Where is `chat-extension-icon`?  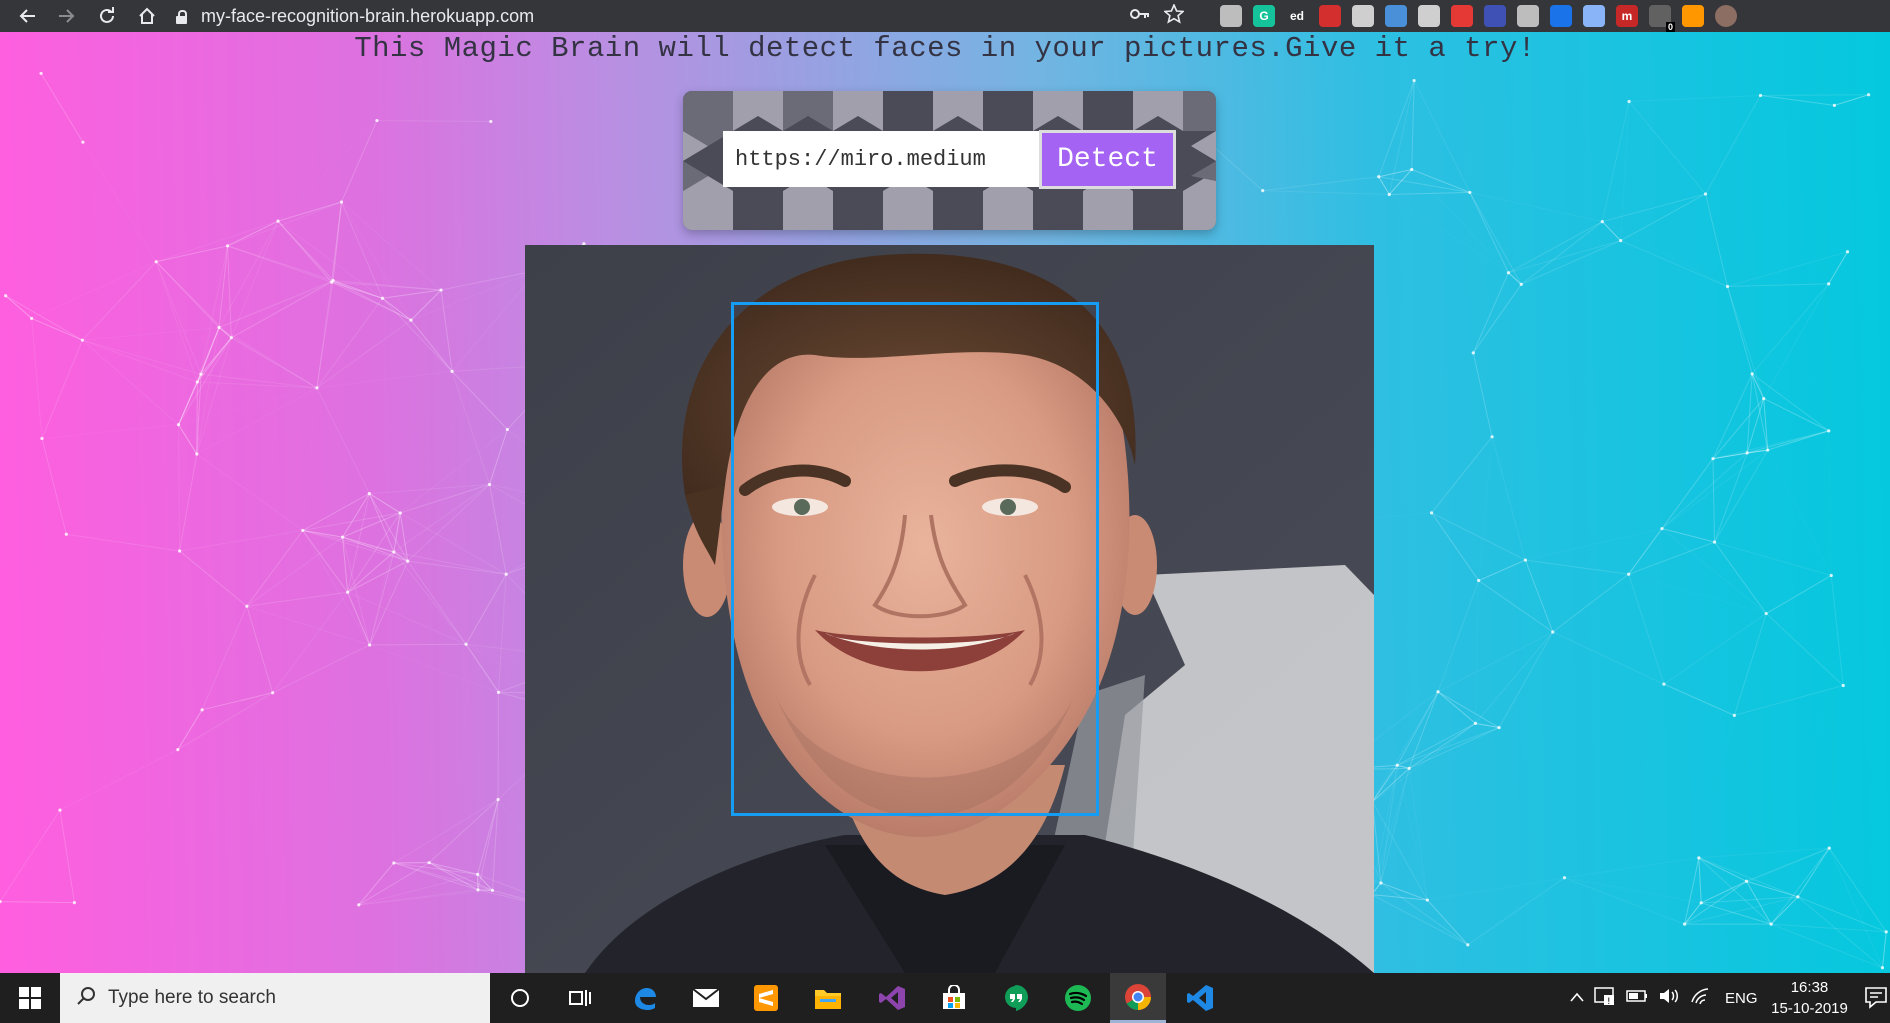
chat-extension-icon is located at coordinates (1594, 16).